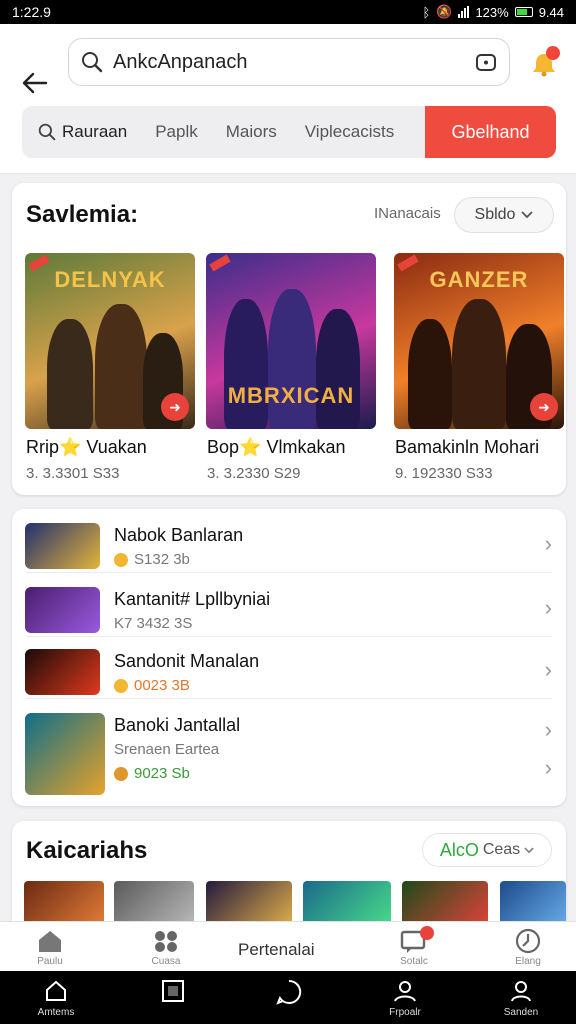  What do you see at coordinates (414, 949) in the screenshot?
I see `tab-social: Sotalc` at bounding box center [414, 949].